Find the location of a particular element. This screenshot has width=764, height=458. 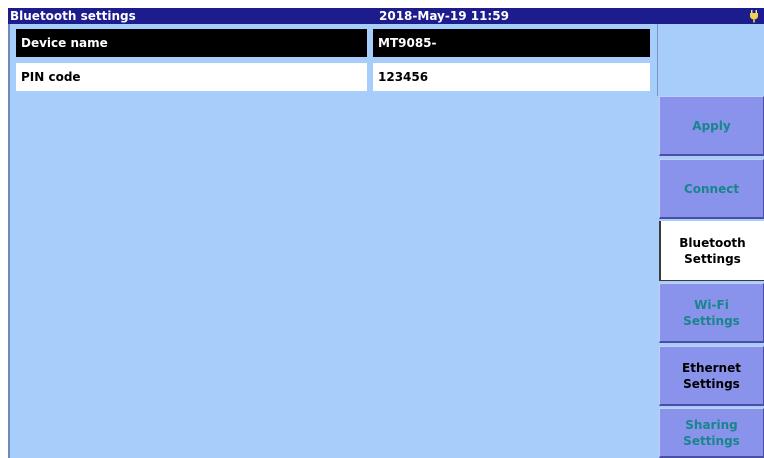

pin-code-label: PIN code is located at coordinates (191, 77).